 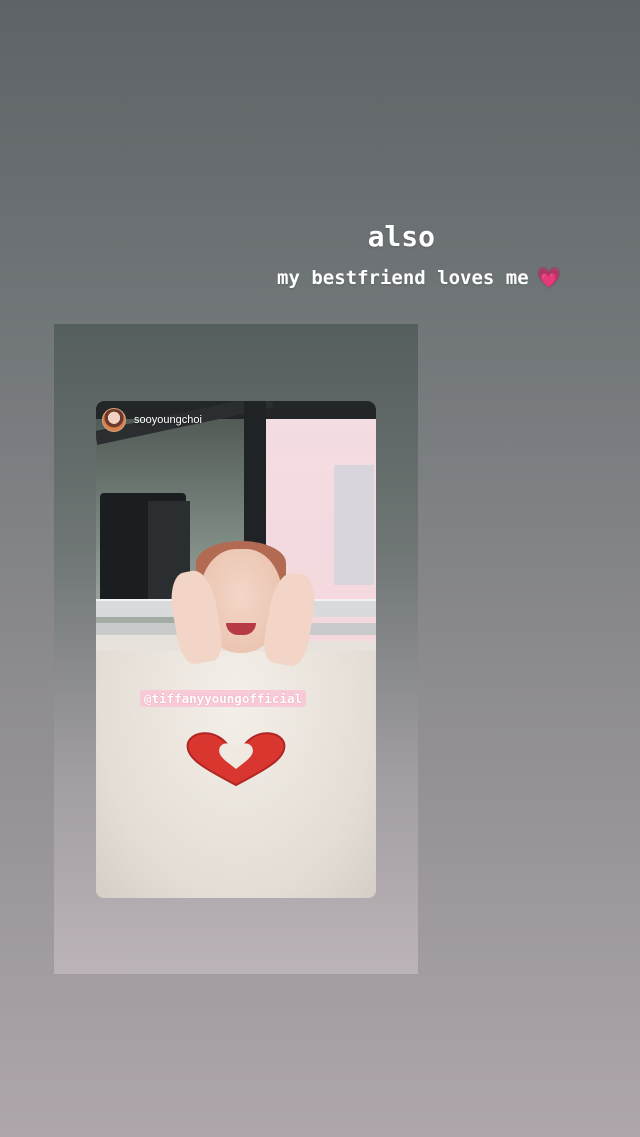 What do you see at coordinates (236, 759) in the screenshot?
I see `red-heart-icon` at bounding box center [236, 759].